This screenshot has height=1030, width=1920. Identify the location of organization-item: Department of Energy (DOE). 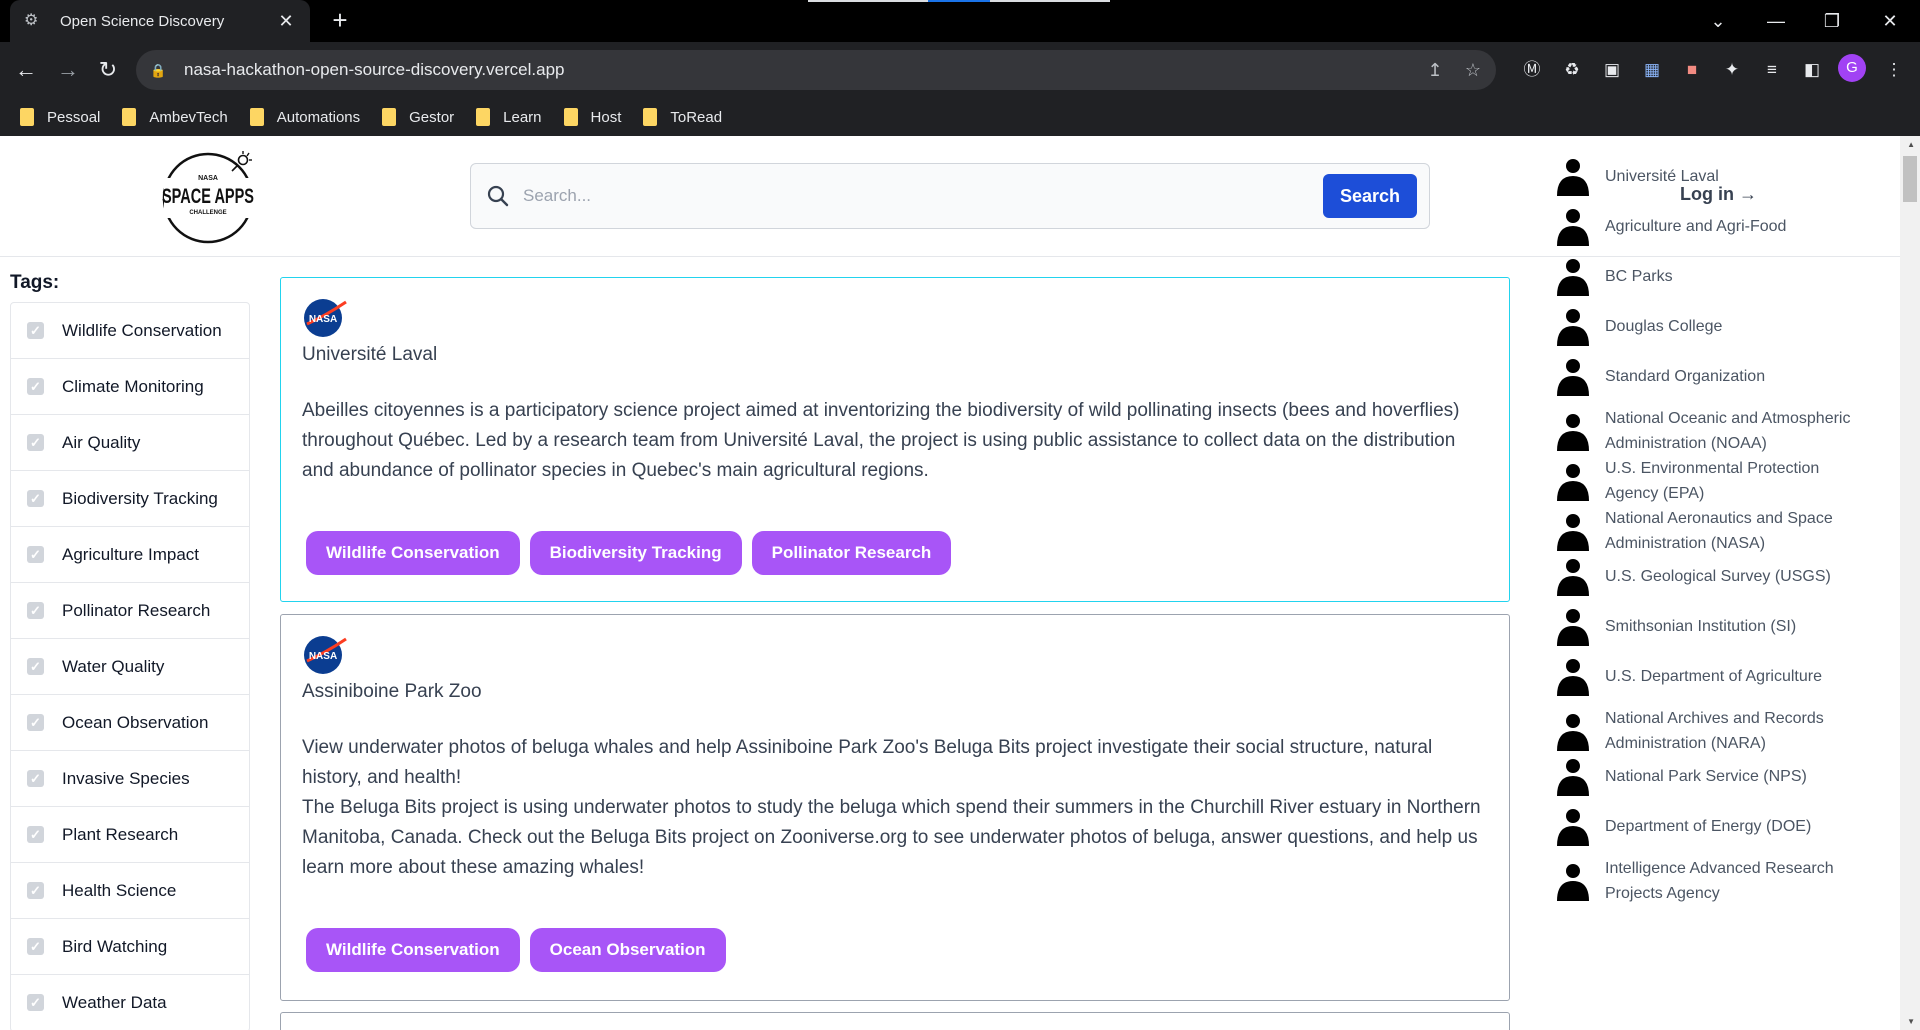
(1715, 826).